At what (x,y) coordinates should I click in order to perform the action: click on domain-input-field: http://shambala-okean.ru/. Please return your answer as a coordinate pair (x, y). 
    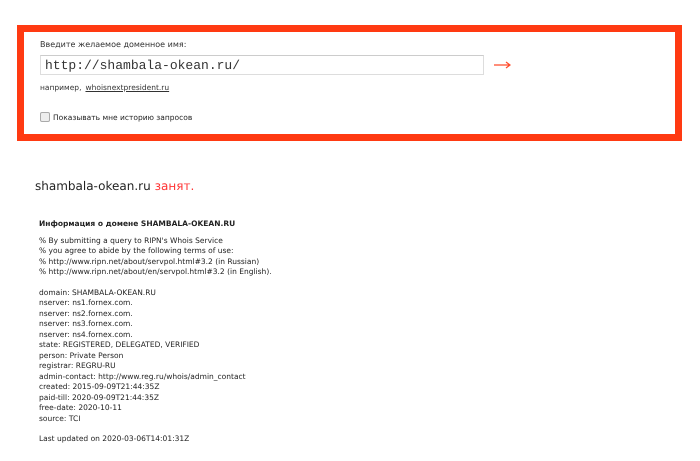
    Looking at the image, I should click on (262, 65).